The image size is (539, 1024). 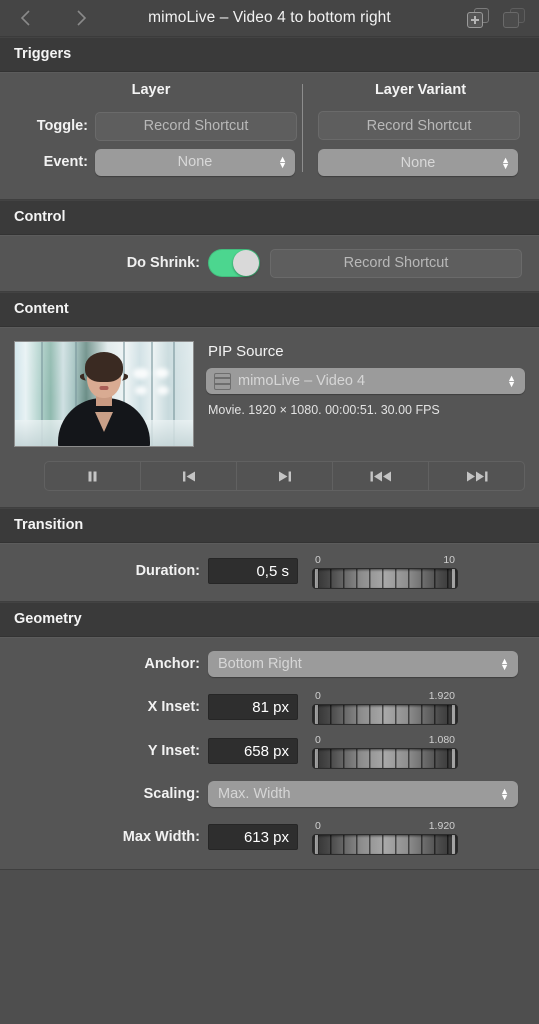 What do you see at coordinates (163, 263) in the screenshot?
I see `do-shrink-label: Do Shrink:` at bounding box center [163, 263].